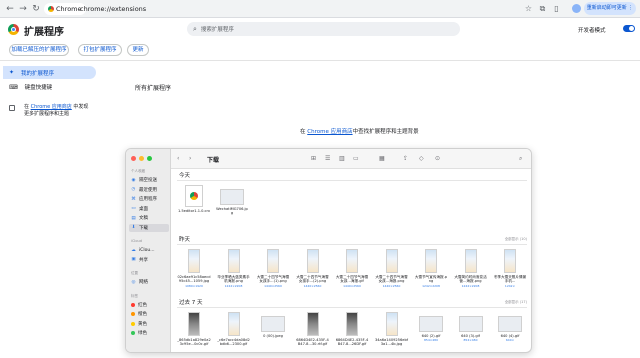  I want to click on finder-tag-item: 橙色, so click(149, 314).